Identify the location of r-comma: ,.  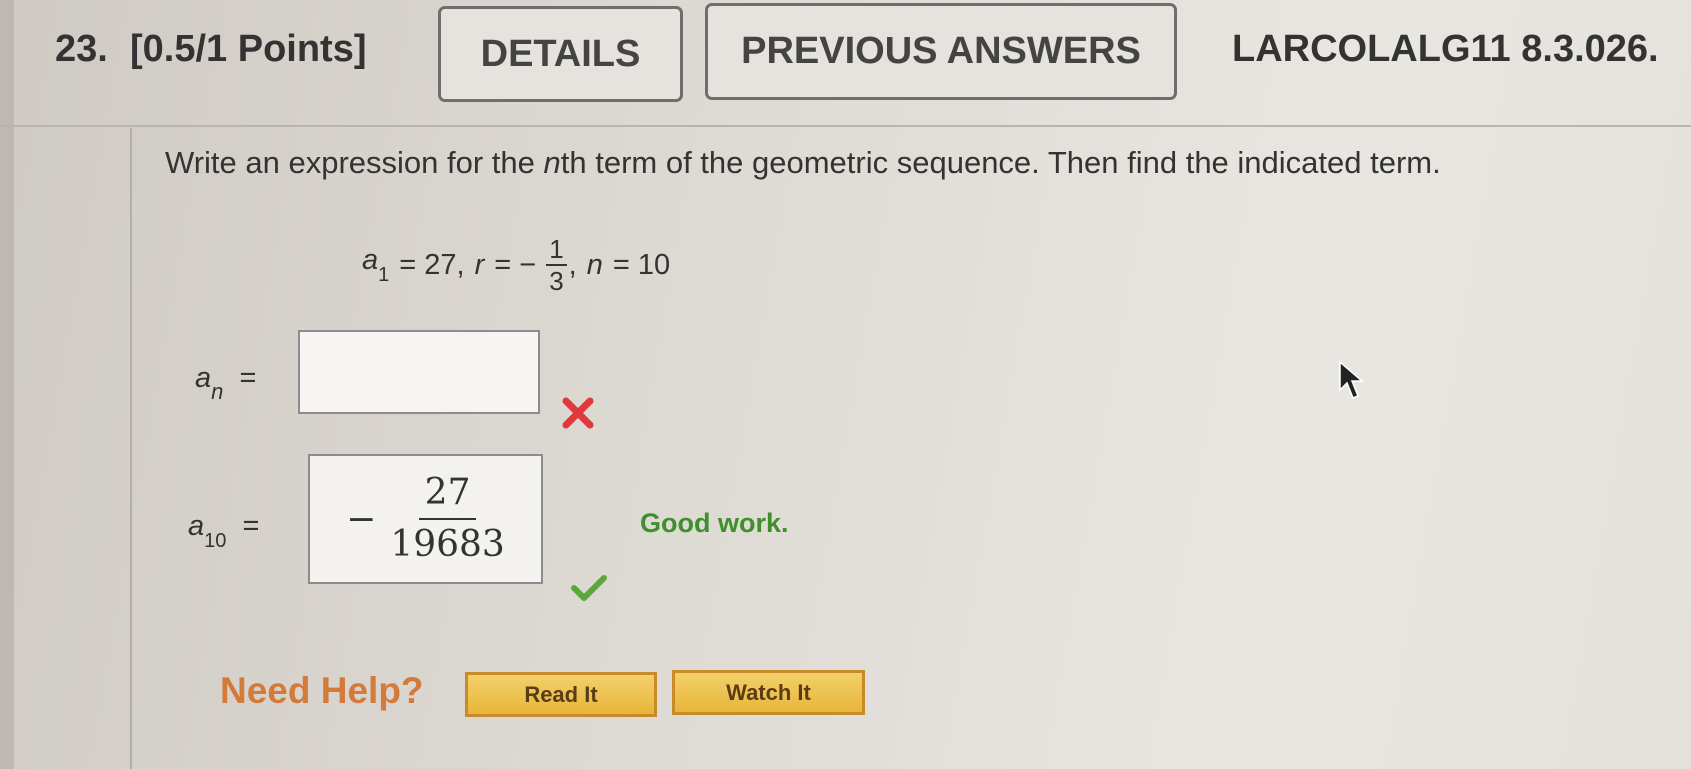
(572, 264).